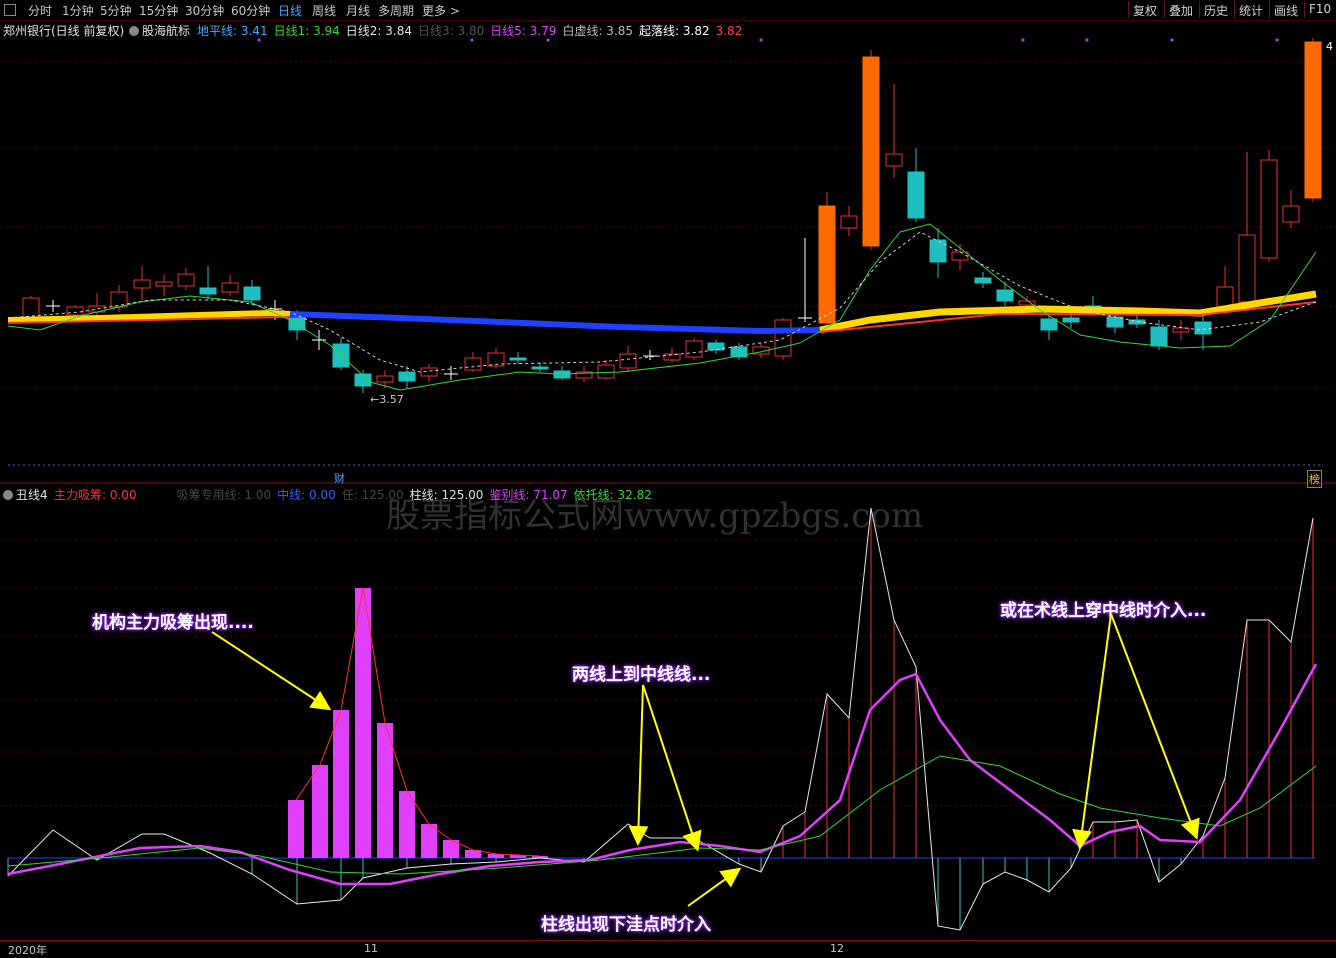 The width and height of the screenshot is (1336, 958). What do you see at coordinates (672, 768) in the screenshot?
I see `arrow-two-lines-b` at bounding box center [672, 768].